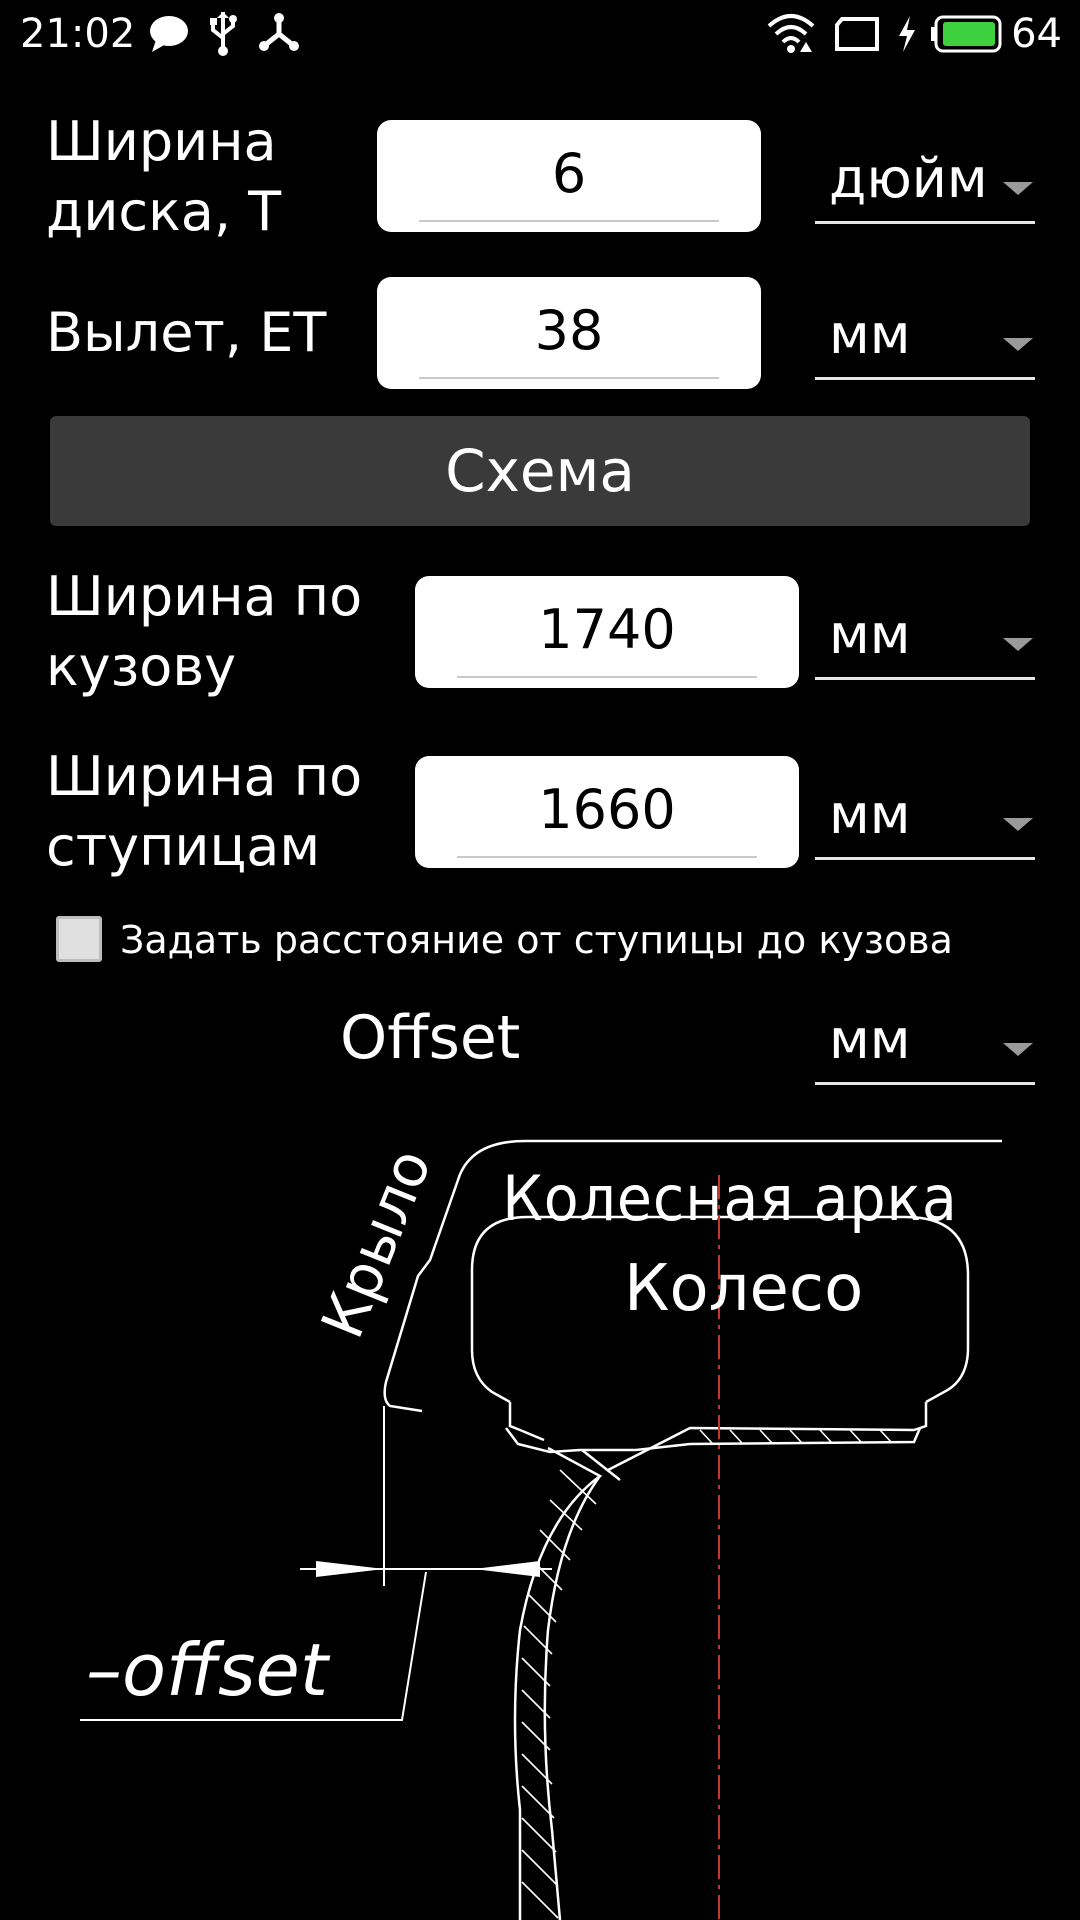 The image size is (1080, 1920). Describe the element at coordinates (78, 34) in the screenshot. I see `status-time: 21:02` at that location.